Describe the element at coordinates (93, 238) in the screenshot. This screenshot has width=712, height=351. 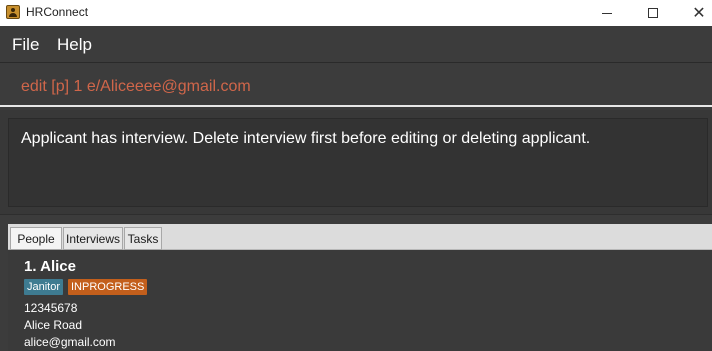
I see `tab-interviews: Interviews` at that location.